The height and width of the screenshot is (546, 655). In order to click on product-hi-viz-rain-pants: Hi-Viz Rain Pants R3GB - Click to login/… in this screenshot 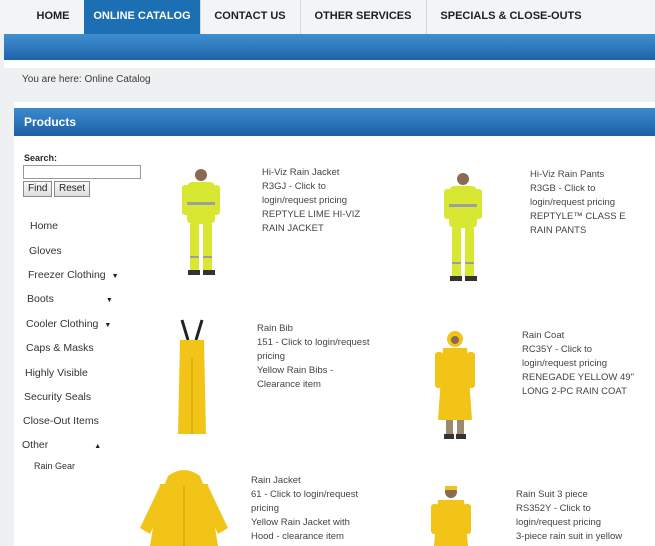, I will do `click(592, 203)`.